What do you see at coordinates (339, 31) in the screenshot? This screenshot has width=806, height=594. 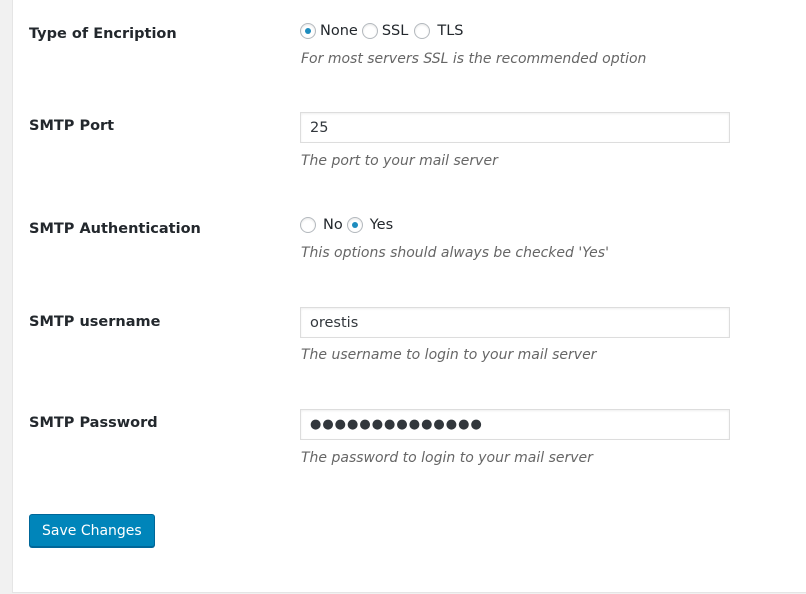 I see `radio-encryption-none-label: None` at bounding box center [339, 31].